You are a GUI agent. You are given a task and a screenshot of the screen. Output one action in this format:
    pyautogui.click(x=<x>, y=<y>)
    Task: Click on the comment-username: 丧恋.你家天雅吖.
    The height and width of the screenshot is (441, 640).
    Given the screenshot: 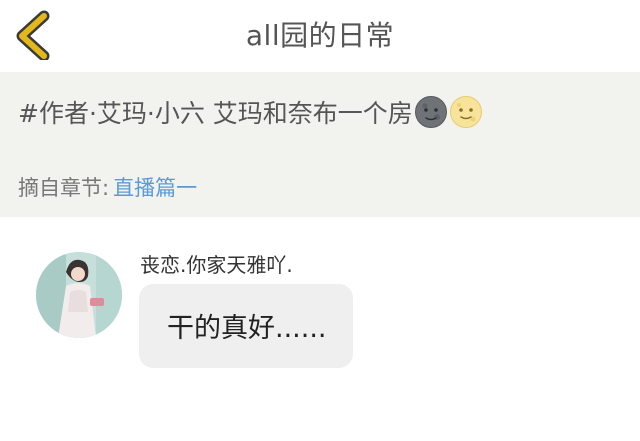 What is the action you would take?
    pyautogui.click(x=216, y=263)
    